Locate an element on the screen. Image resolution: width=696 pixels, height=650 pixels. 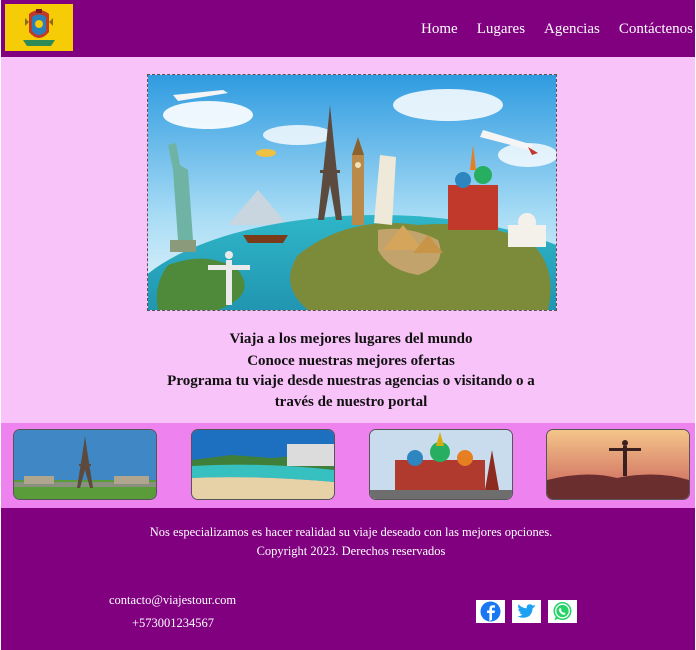
nav-agencias: Agencias is located at coordinates (572, 29).